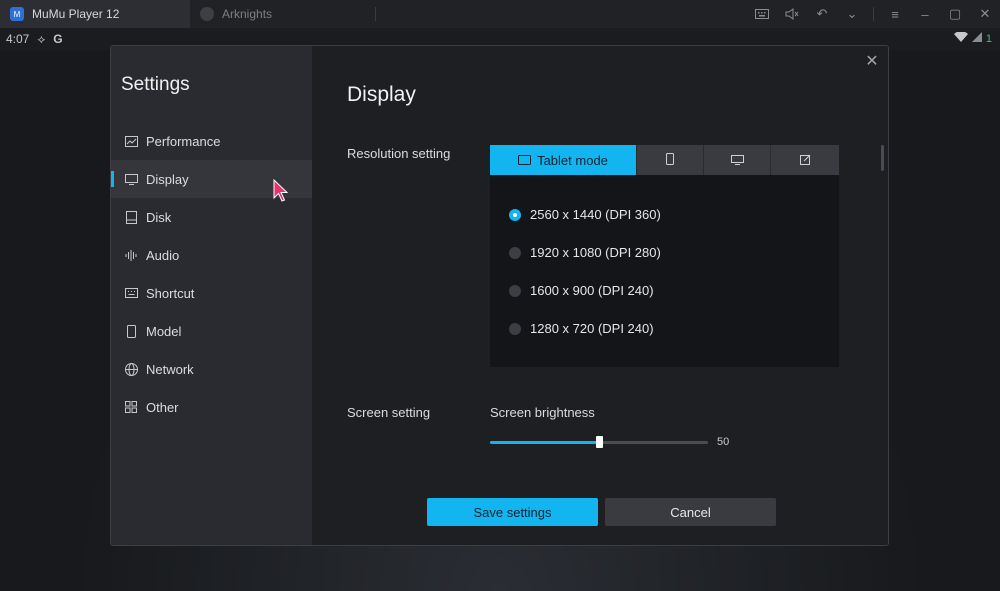 The height and width of the screenshot is (591, 1000). Describe the element at coordinates (58, 39) in the screenshot. I see `google-icon: G` at that location.